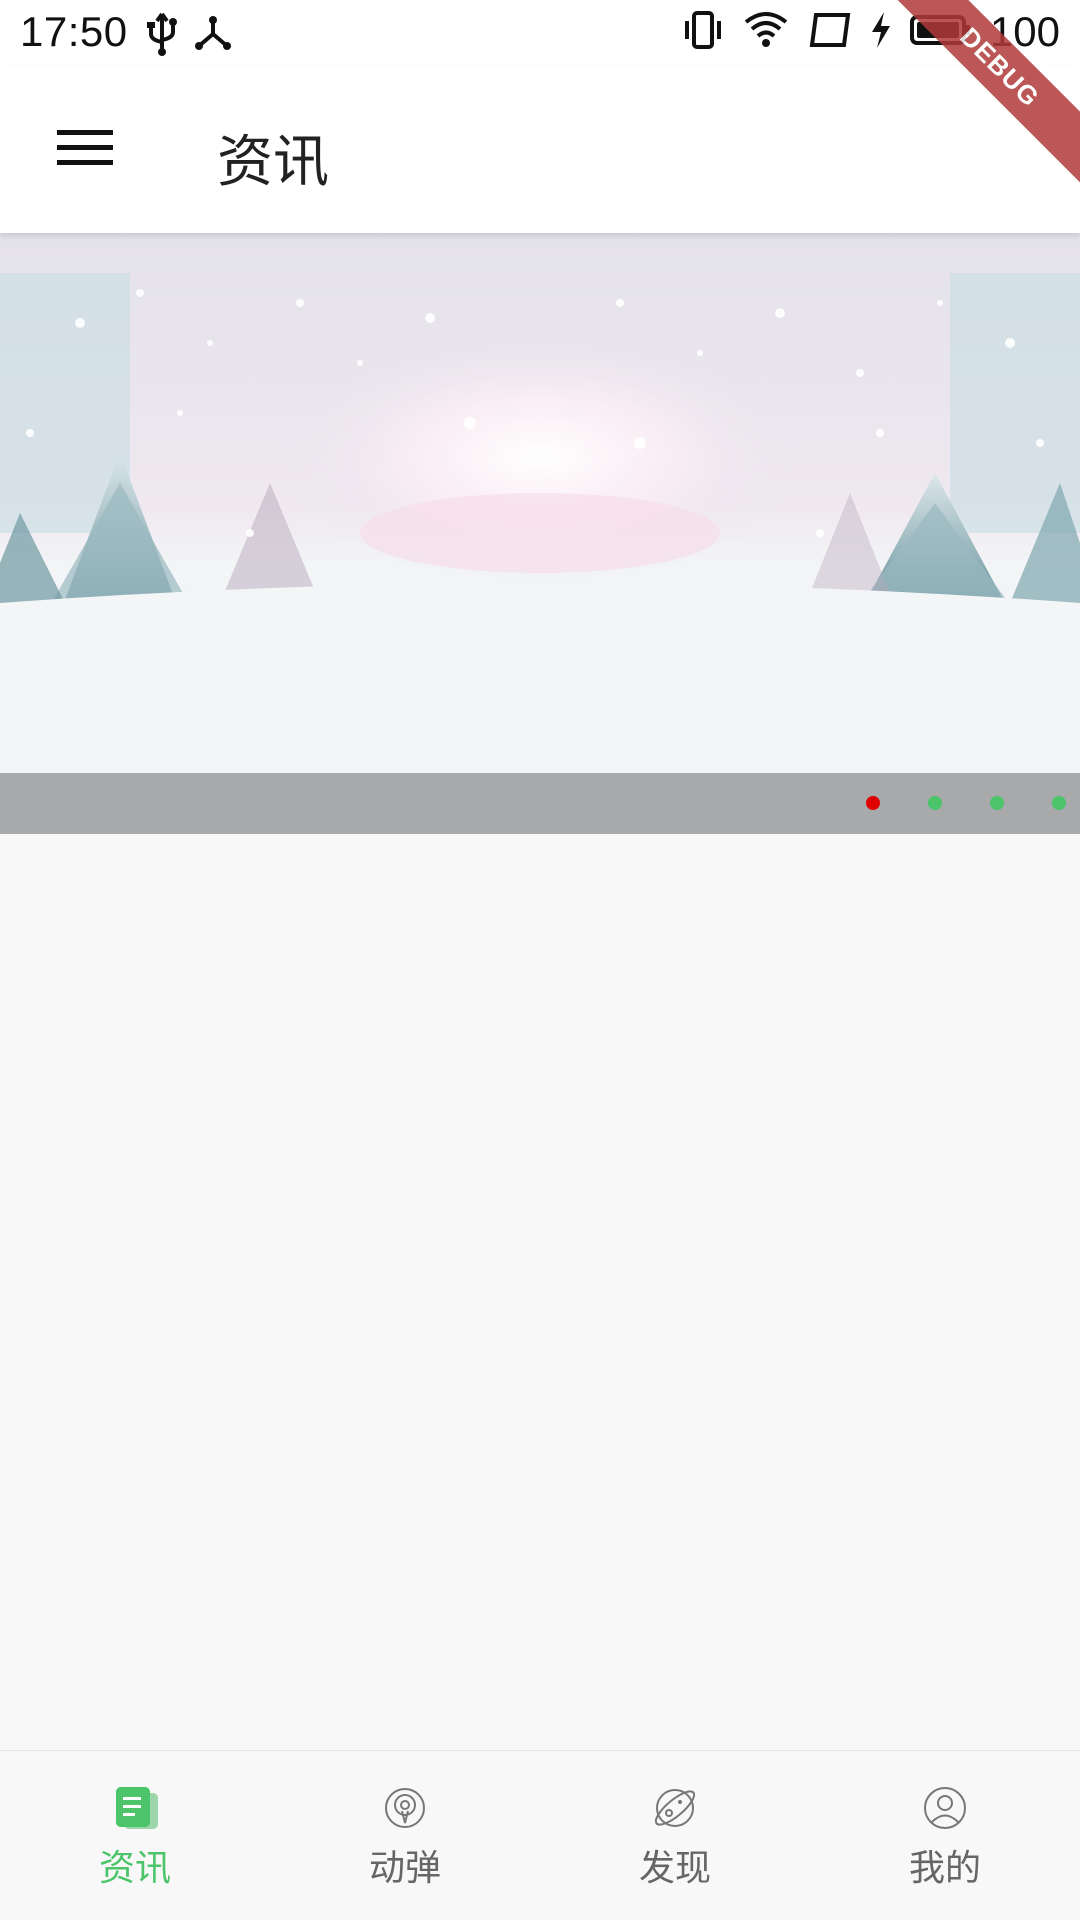 The width and height of the screenshot is (1080, 1920). What do you see at coordinates (540, 803) in the screenshot?
I see `carousel-indicator-bar` at bounding box center [540, 803].